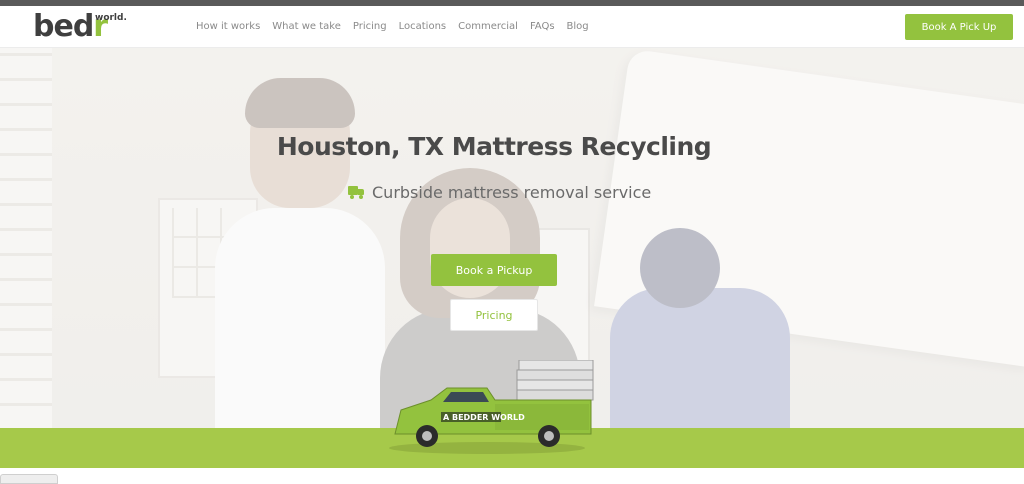  What do you see at coordinates (555, 380) in the screenshot?
I see `truck-cargo-mattresses` at bounding box center [555, 380].